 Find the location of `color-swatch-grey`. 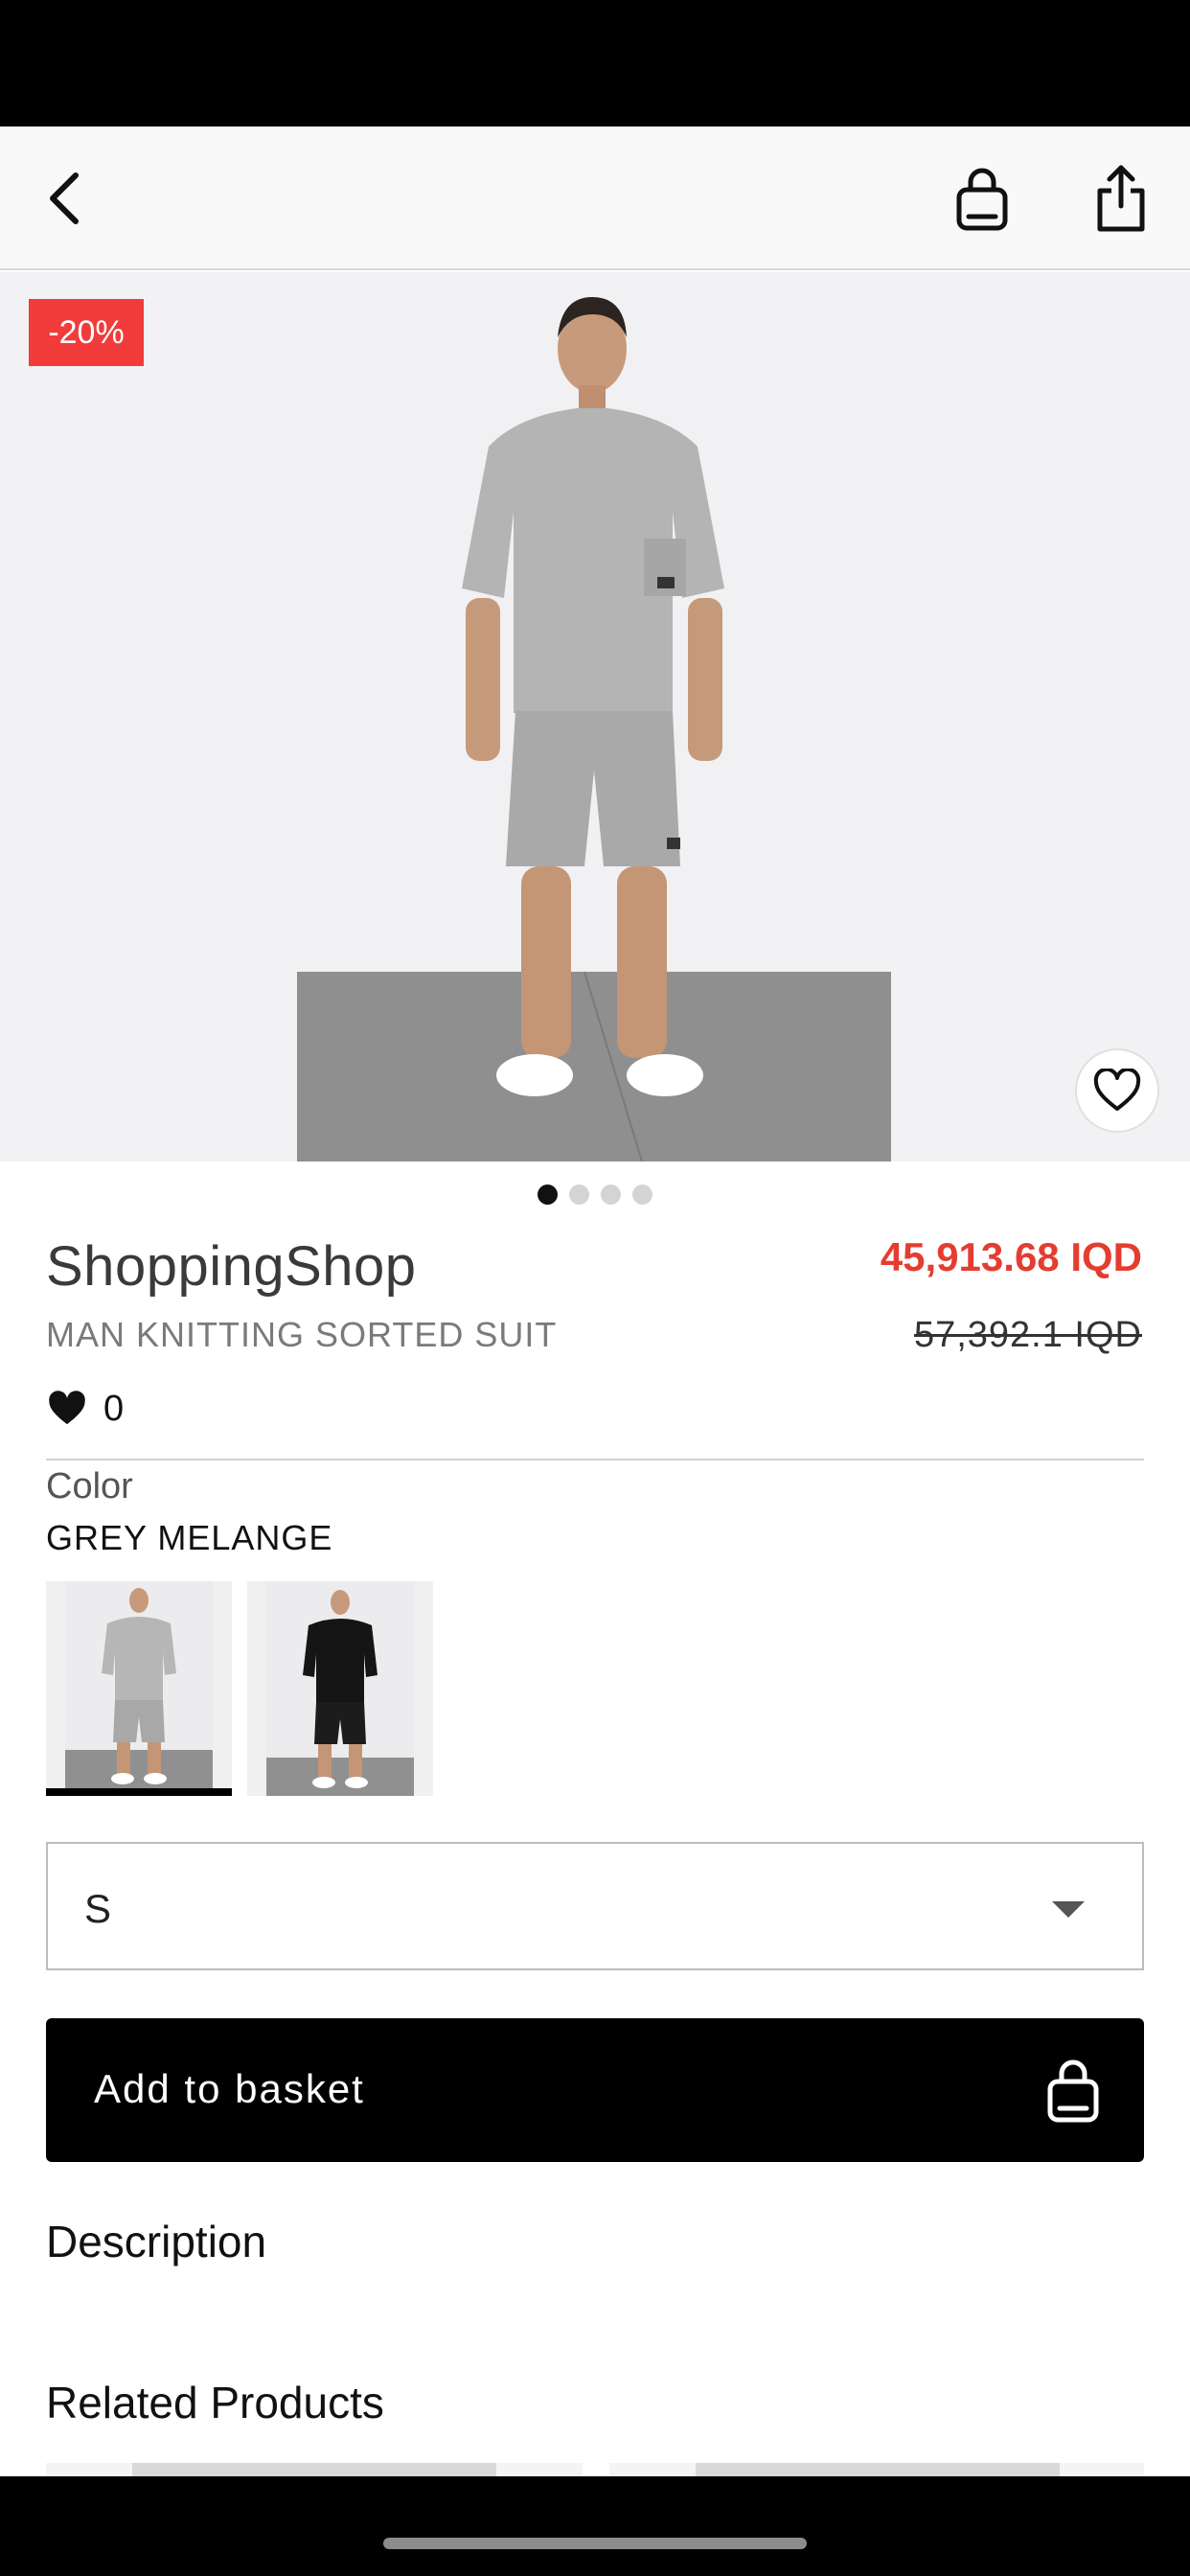

color-swatch-grey is located at coordinates (139, 1688).